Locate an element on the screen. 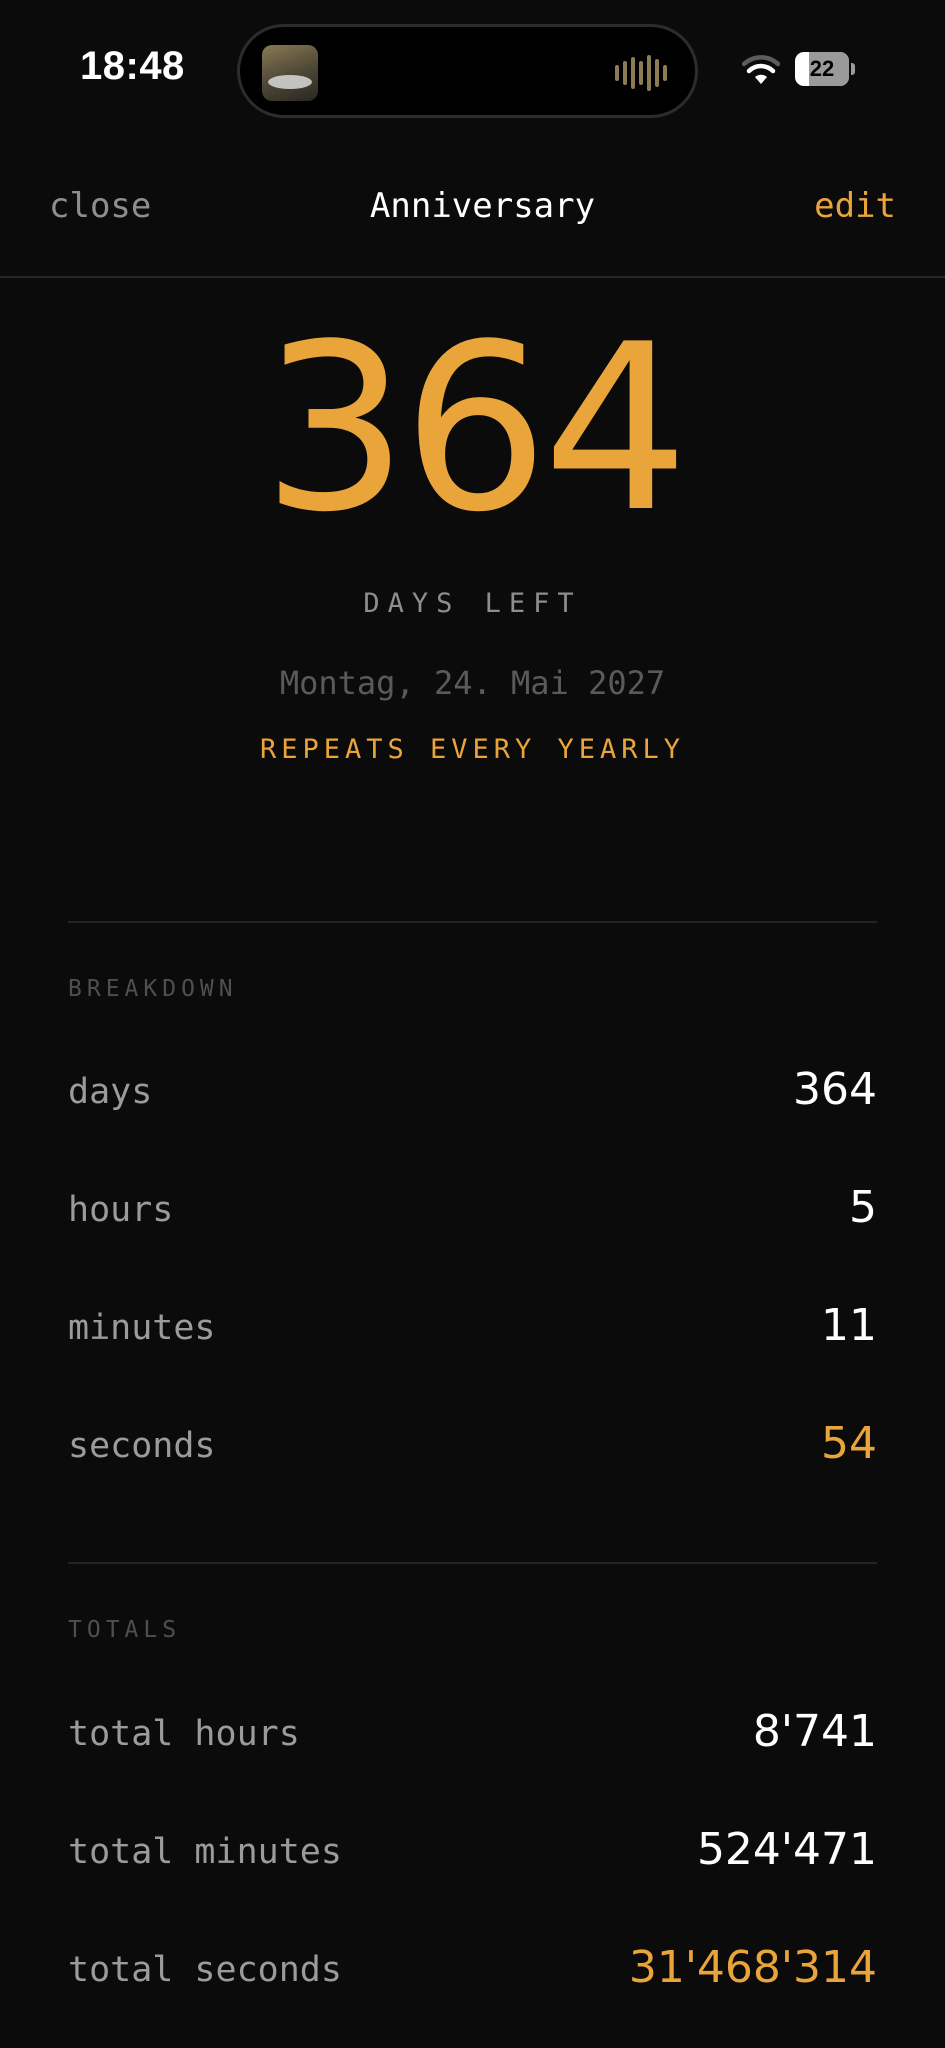 Image resolution: width=945 pixels, height=2048 pixels. waveform-icon is located at coordinates (641, 73).